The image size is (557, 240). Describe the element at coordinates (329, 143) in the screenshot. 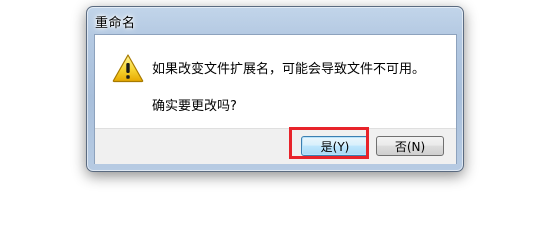

I see `yes-button-highlight-box` at that location.